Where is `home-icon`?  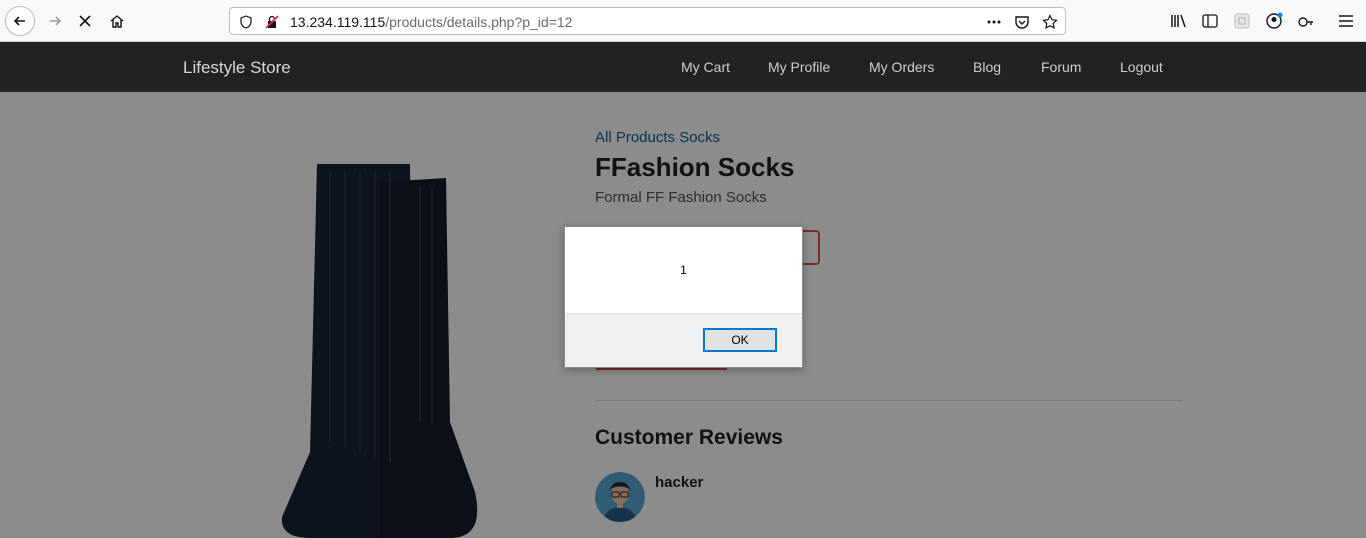 home-icon is located at coordinates (117, 21).